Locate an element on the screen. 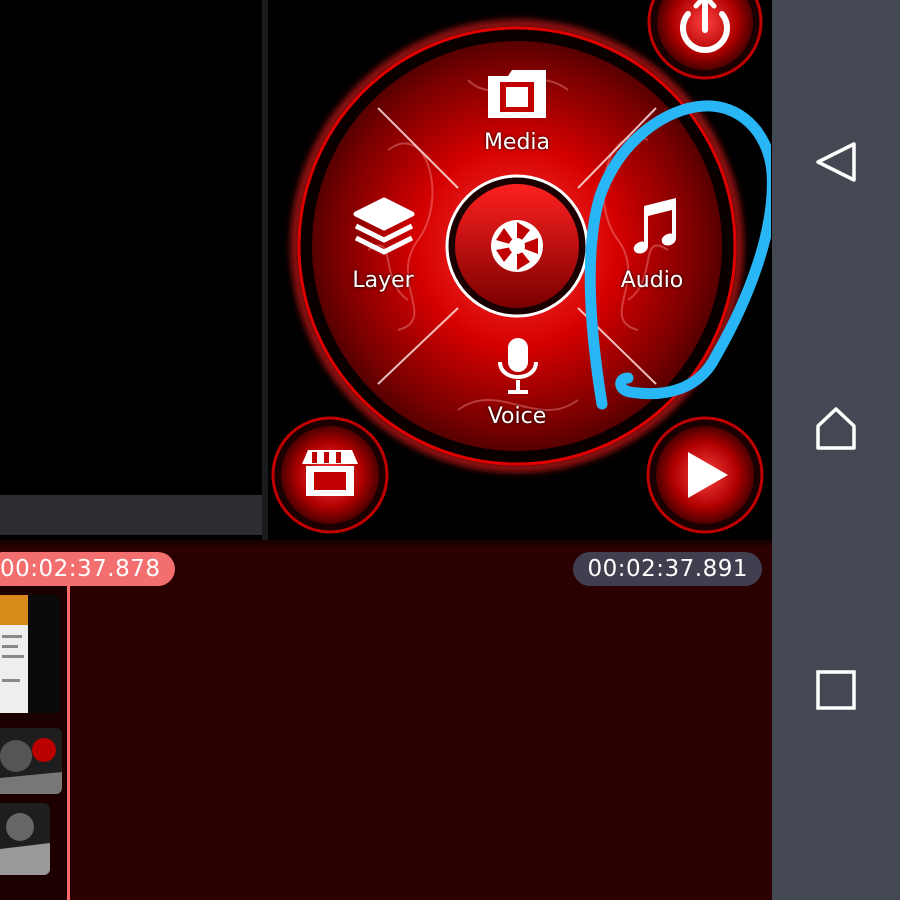  track-thumbnails is located at coordinates (34, 742).